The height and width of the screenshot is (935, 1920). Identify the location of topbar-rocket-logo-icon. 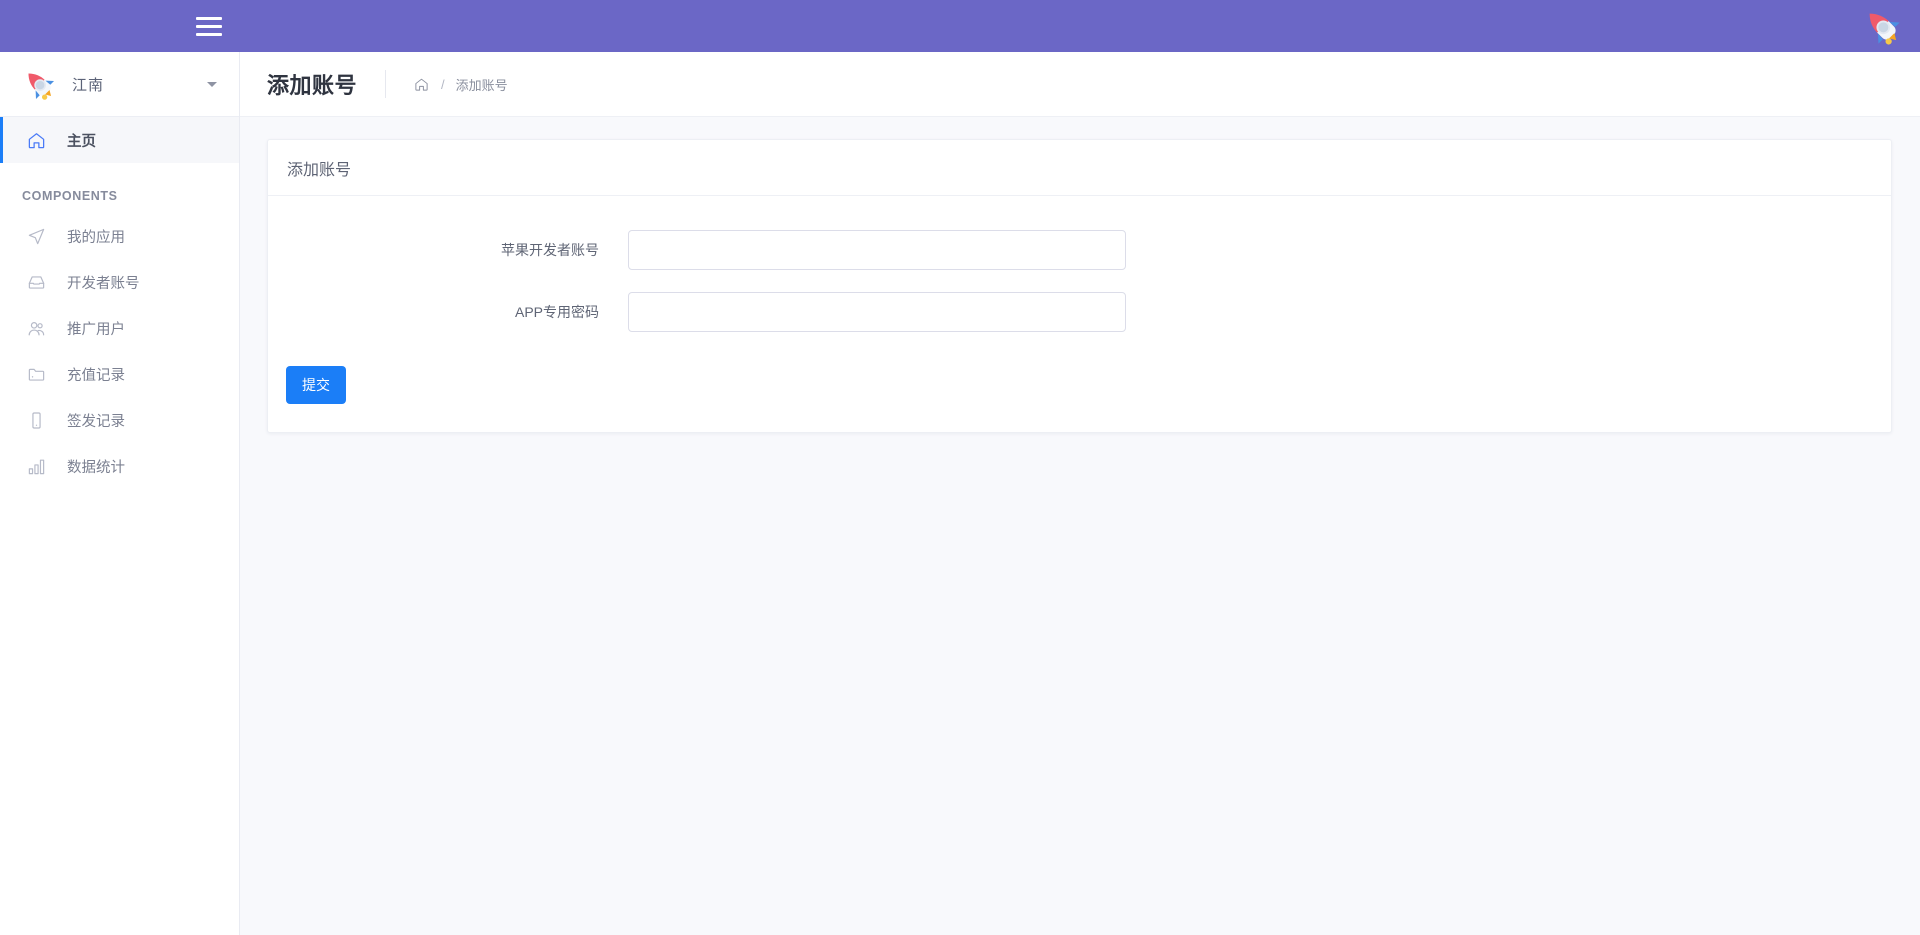
(1882, 26).